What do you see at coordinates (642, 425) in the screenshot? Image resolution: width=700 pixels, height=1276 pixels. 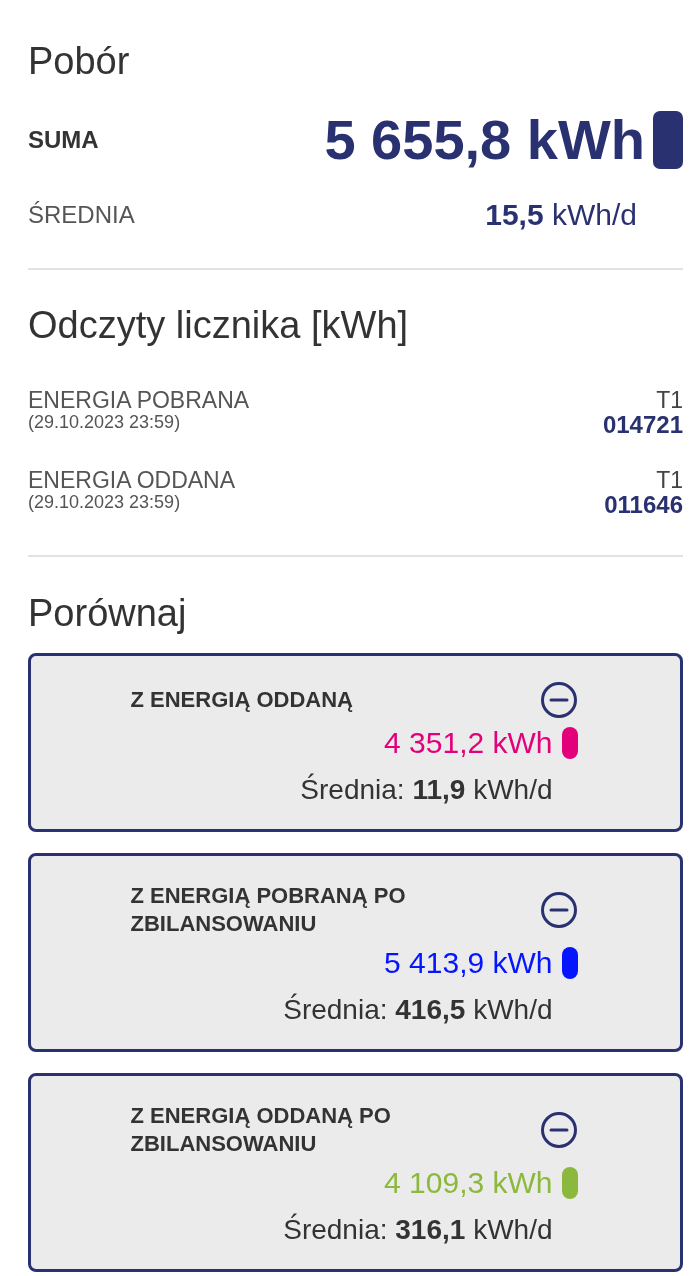 I see `meter-reading-value: 014721` at bounding box center [642, 425].